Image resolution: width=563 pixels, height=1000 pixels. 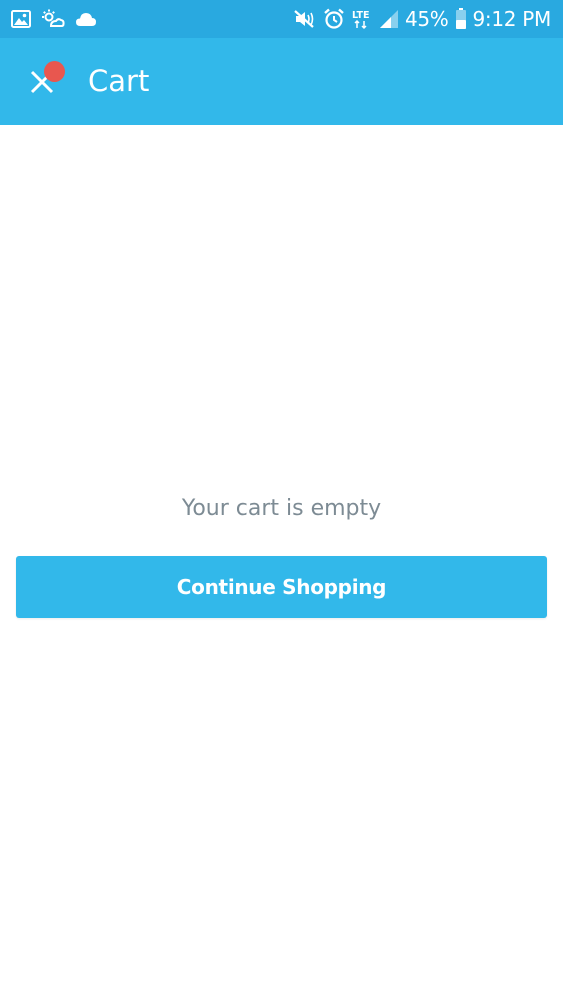 What do you see at coordinates (281, 508) in the screenshot?
I see `empty-cart-message: Your cart is empty` at bounding box center [281, 508].